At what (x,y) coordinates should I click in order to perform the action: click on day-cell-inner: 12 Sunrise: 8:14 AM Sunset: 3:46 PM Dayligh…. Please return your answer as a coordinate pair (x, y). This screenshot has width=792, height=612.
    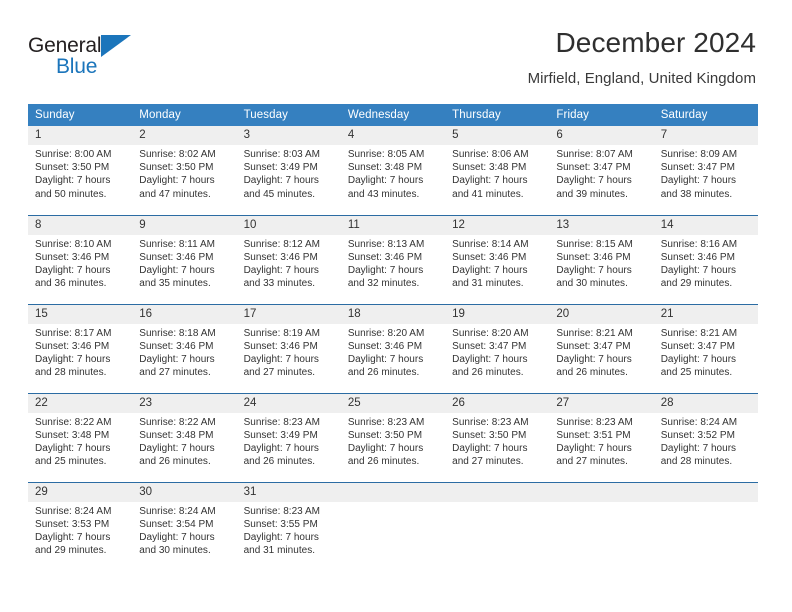
    Looking at the image, I should click on (497, 259).